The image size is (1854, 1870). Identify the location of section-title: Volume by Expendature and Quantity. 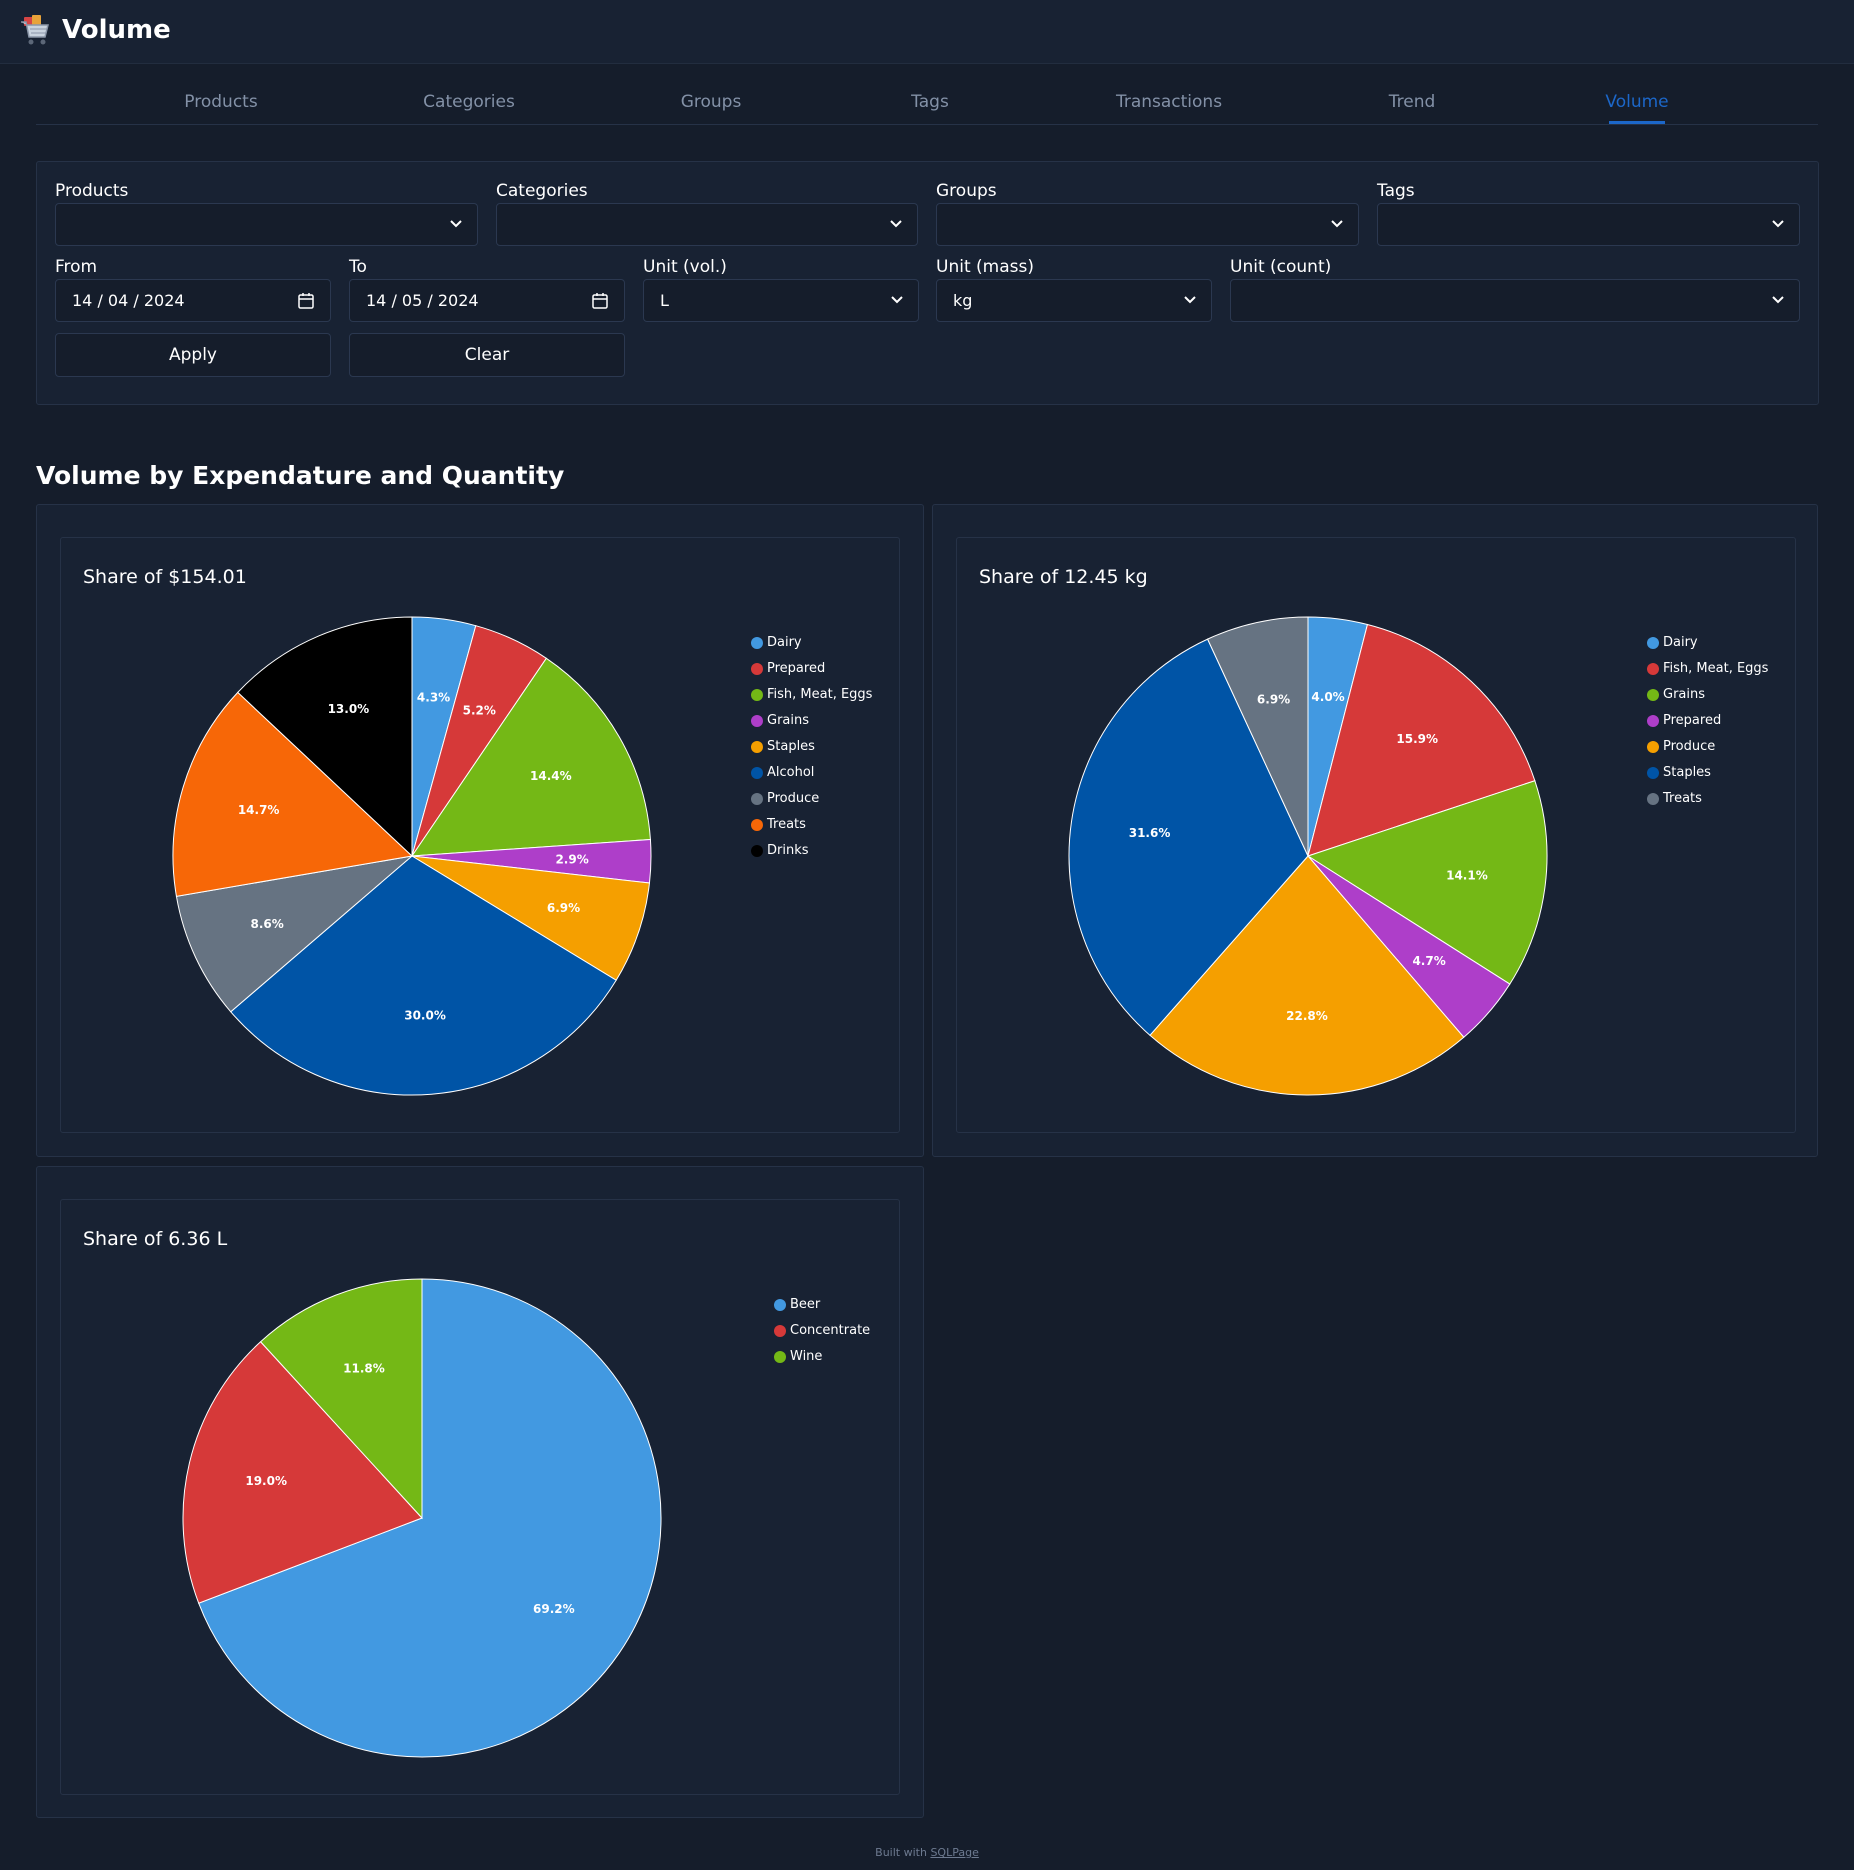
(300, 475).